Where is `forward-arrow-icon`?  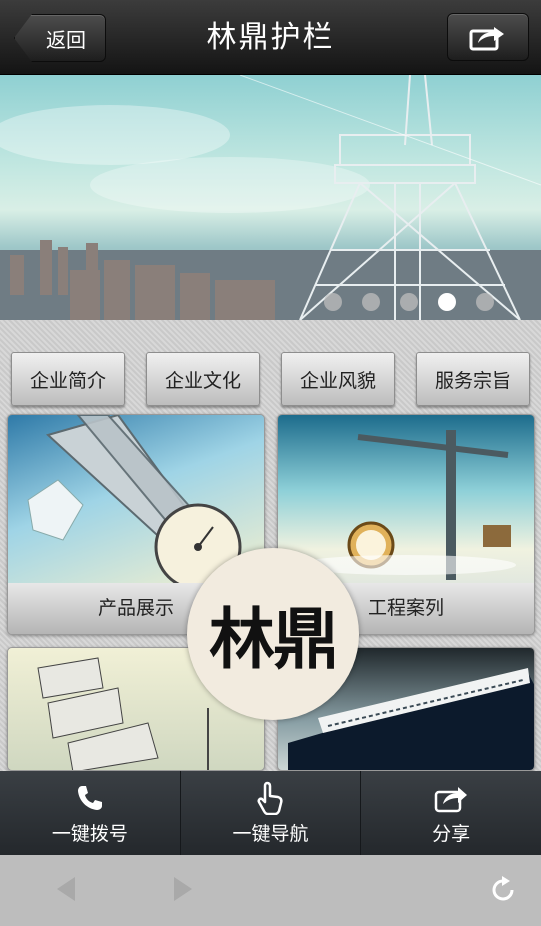 forward-arrow-icon is located at coordinates (183, 889).